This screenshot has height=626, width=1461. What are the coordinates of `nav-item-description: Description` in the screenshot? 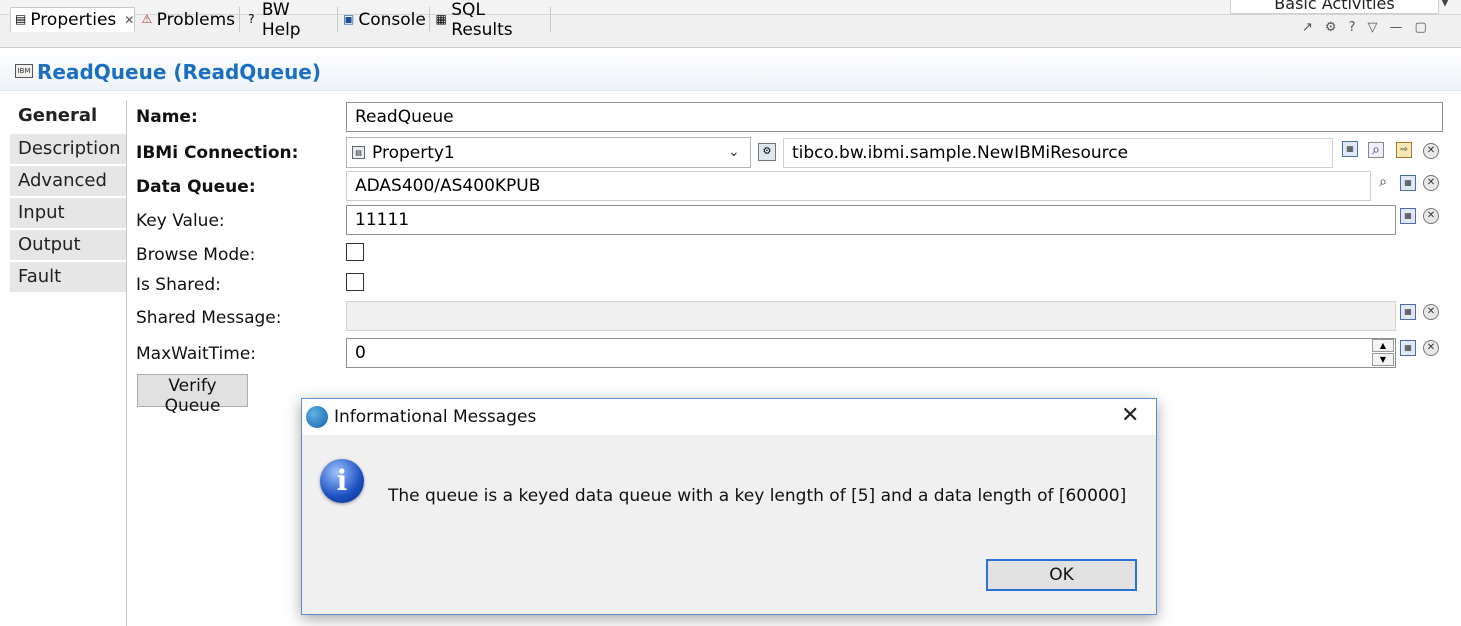 It's located at (68, 149).